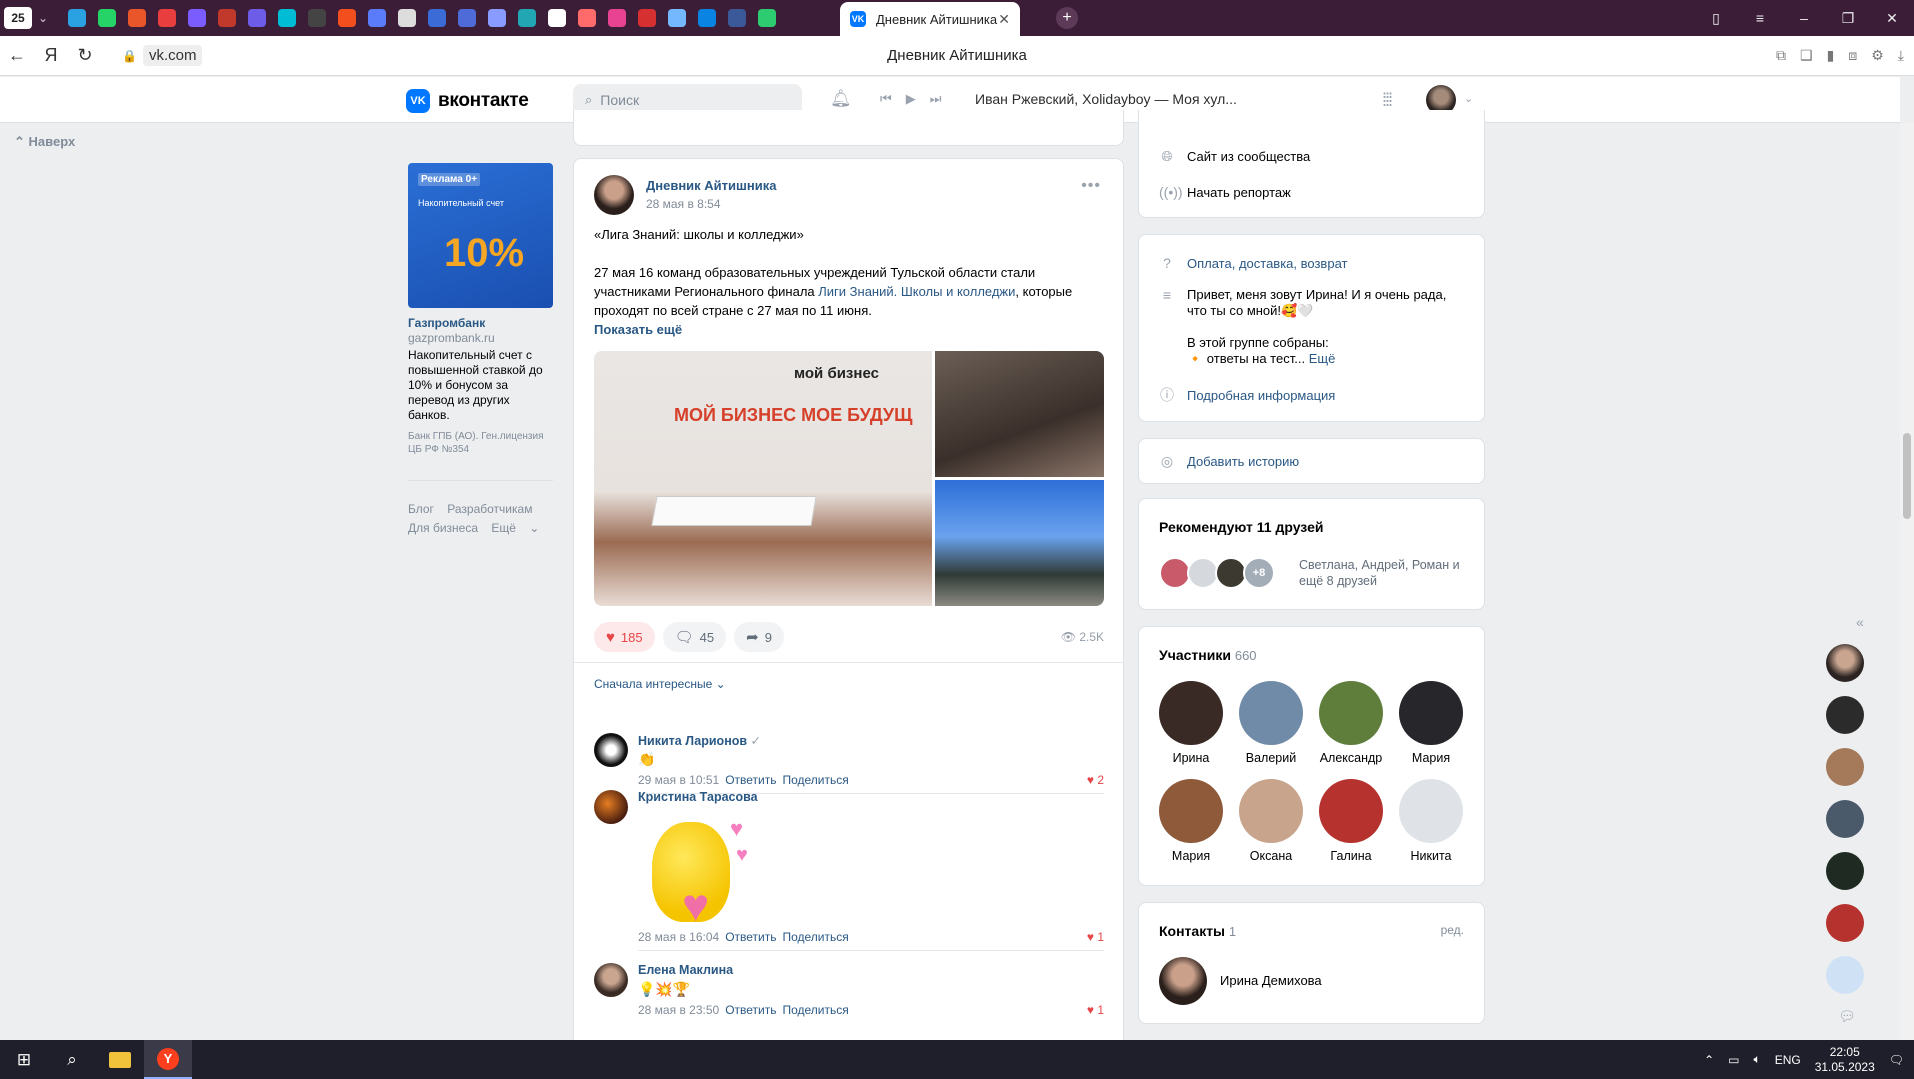 Image resolution: width=1914 pixels, height=1079 pixels. Describe the element at coordinates (930, 19) in the screenshot. I see `active-tab: VK Дневник Айтишника ✕` at that location.